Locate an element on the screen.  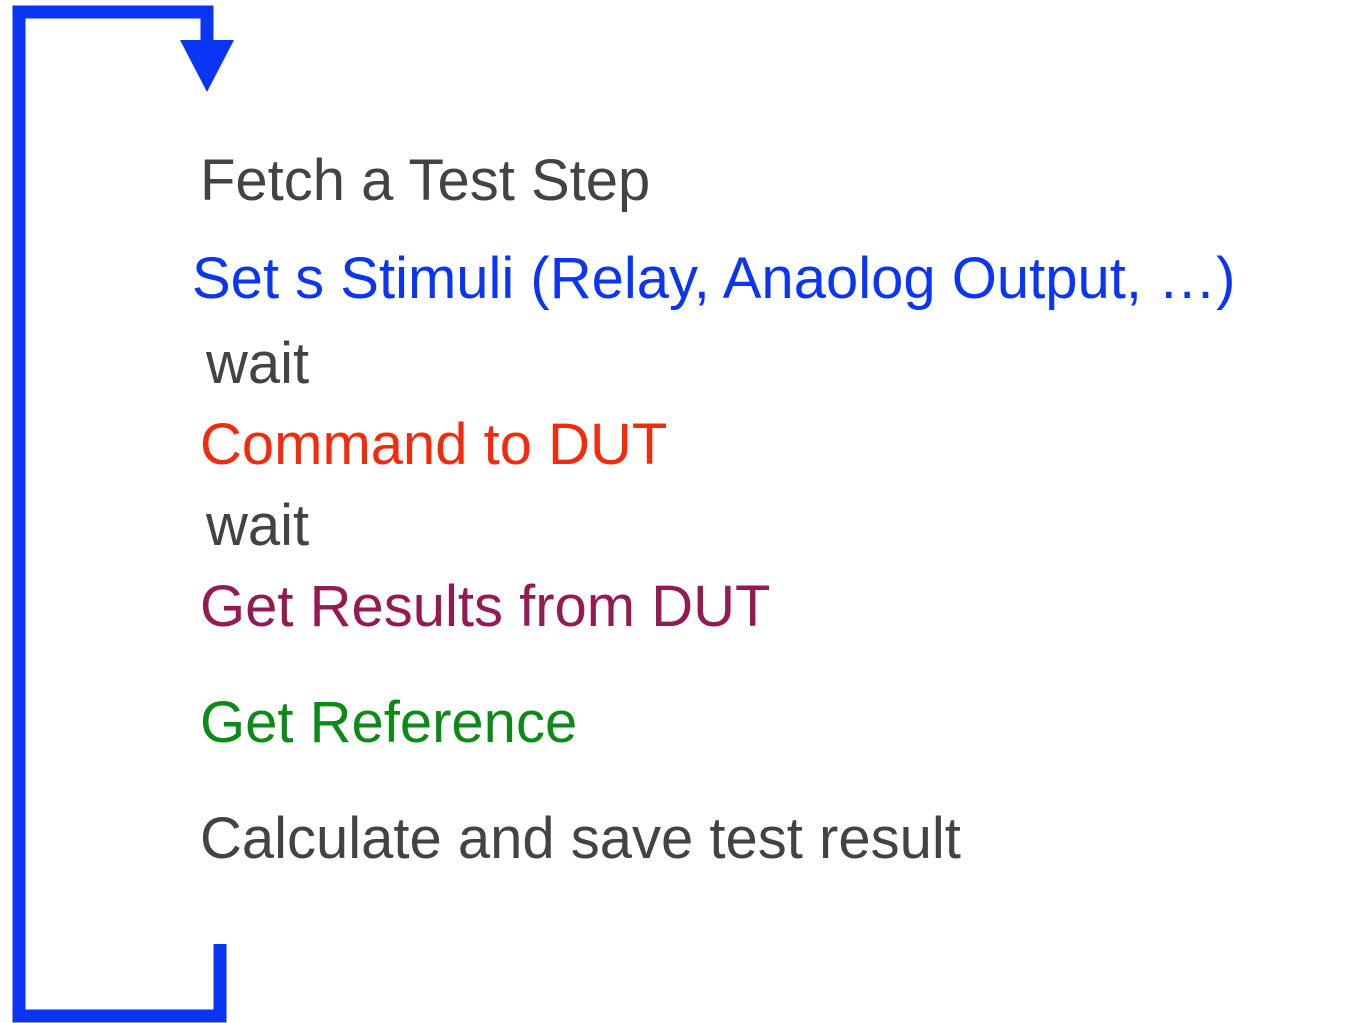
step-calculate-and-save: Calculate and save test result is located at coordinates (580, 838).